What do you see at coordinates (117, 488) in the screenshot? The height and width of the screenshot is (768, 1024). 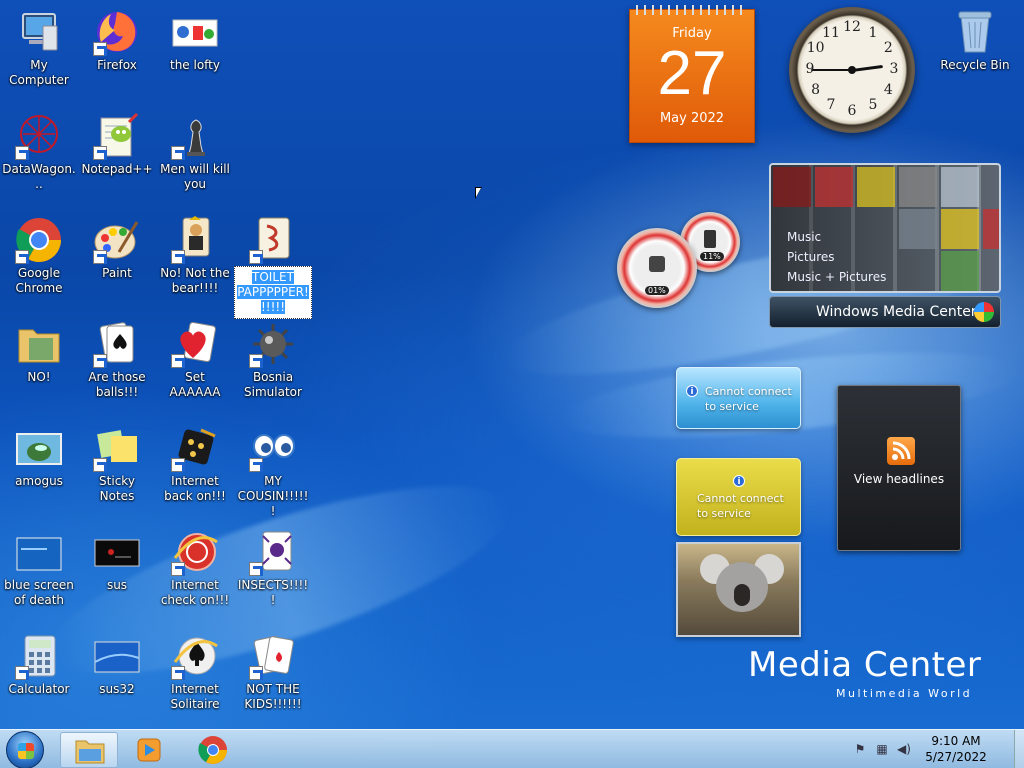 I see `icon-label: Sticky Notes` at bounding box center [117, 488].